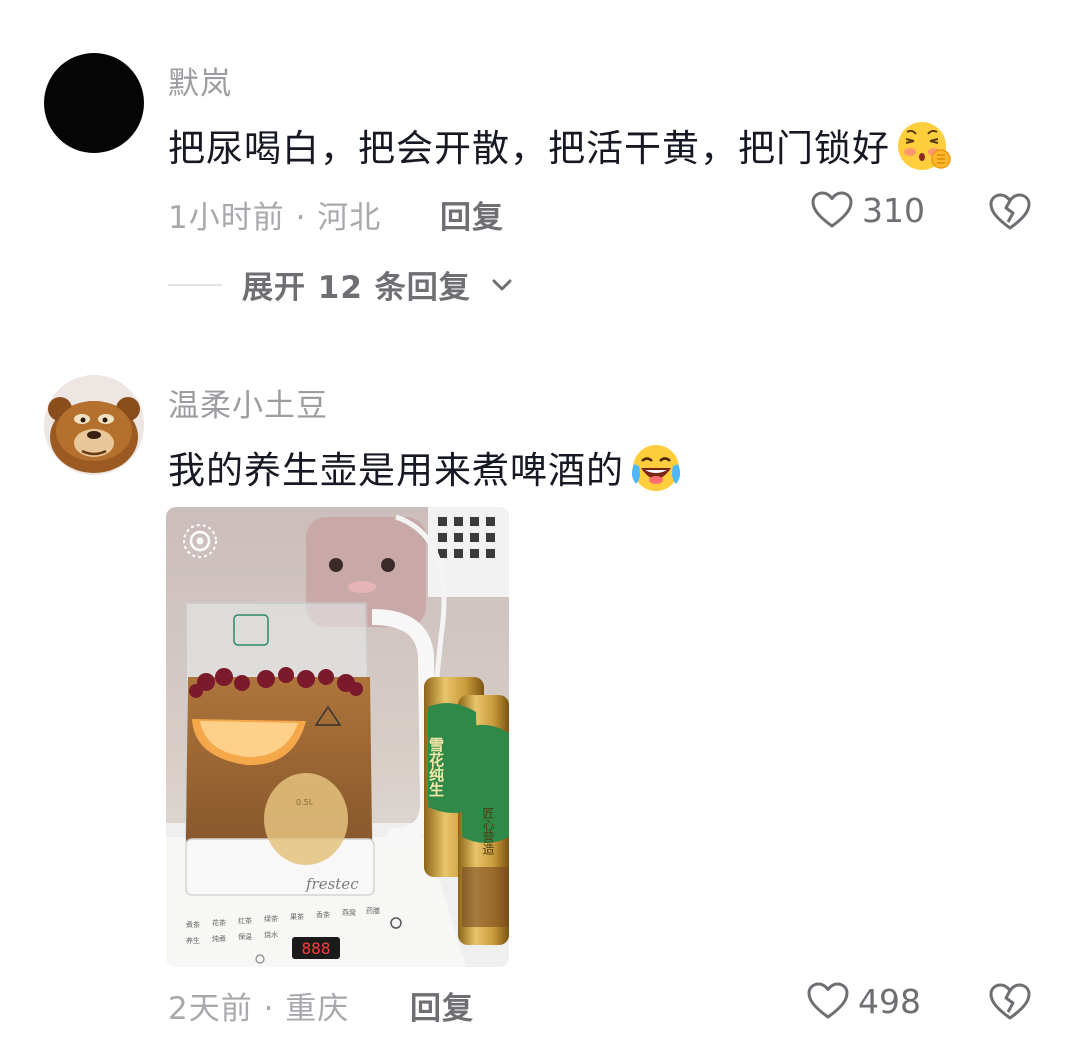  I want to click on kettle-display-text: 888, so click(316, 948).